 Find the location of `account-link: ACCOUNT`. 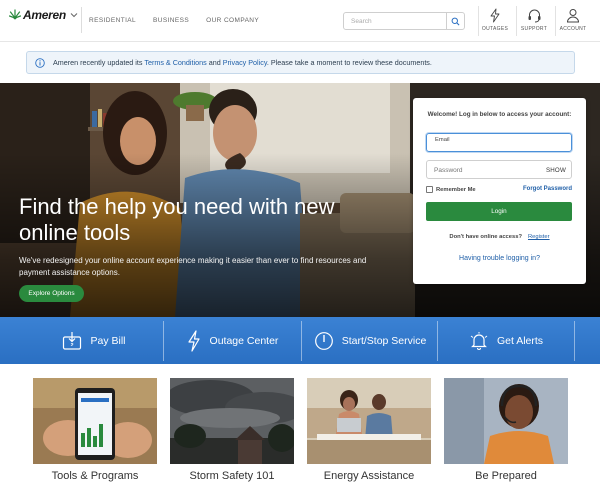

account-link: ACCOUNT is located at coordinates (573, 20).